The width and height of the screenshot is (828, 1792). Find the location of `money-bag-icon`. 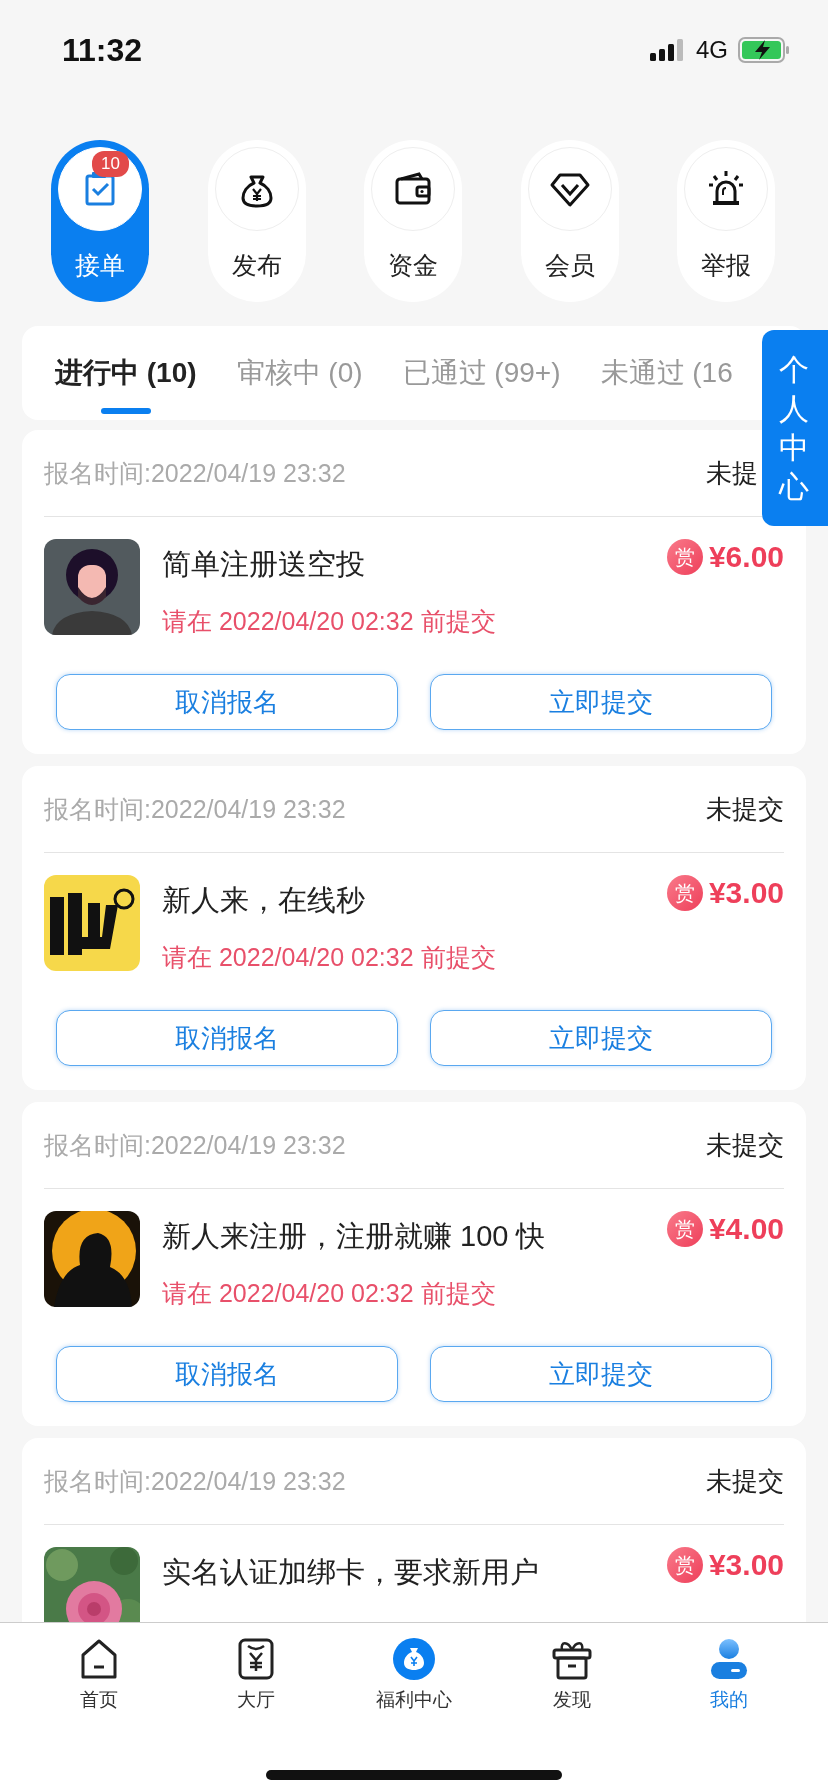

money-bag-icon is located at coordinates (414, 1659).